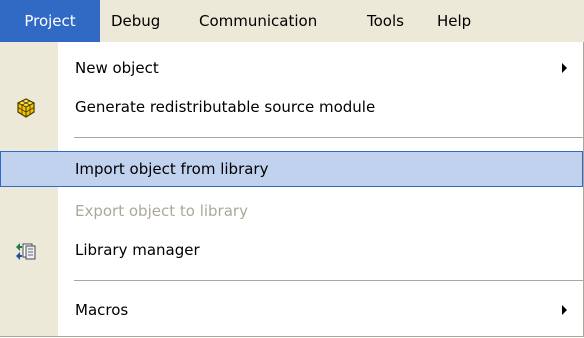 Image resolution: width=584 pixels, height=338 pixels. Describe the element at coordinates (291, 310) in the screenshot. I see `menu-item-macros: Macros` at that location.